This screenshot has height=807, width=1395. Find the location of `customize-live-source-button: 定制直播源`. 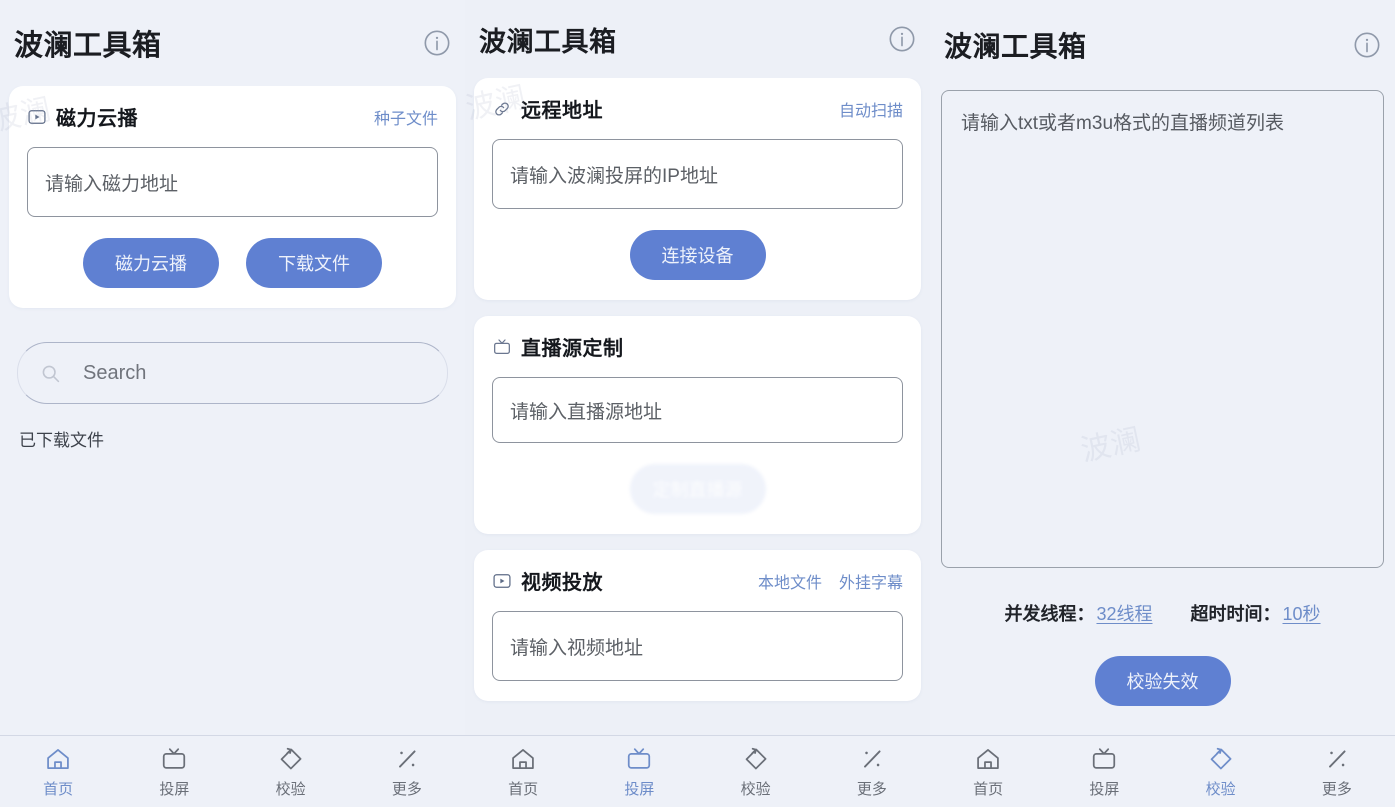

customize-live-source-button: 定制直播源 is located at coordinates (697, 489).